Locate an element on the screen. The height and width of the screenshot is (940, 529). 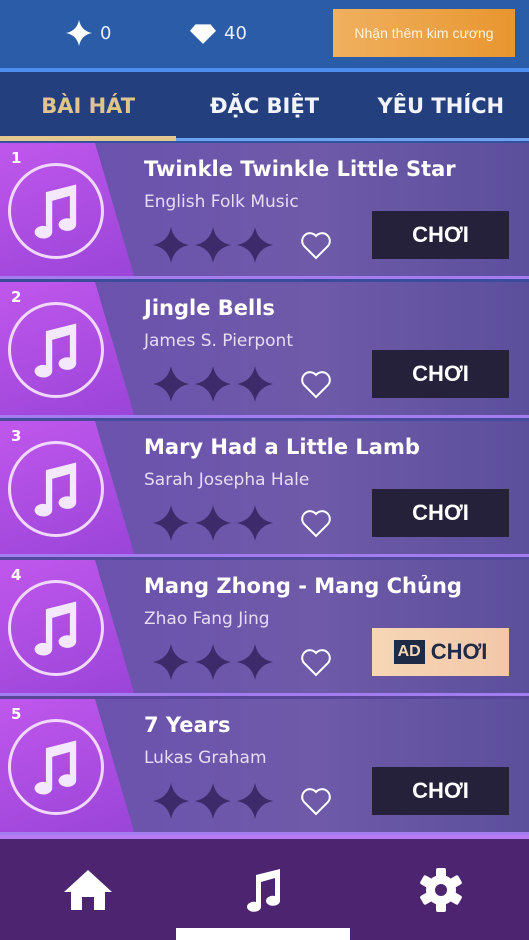
nav-songs is located at coordinates (264, 889).